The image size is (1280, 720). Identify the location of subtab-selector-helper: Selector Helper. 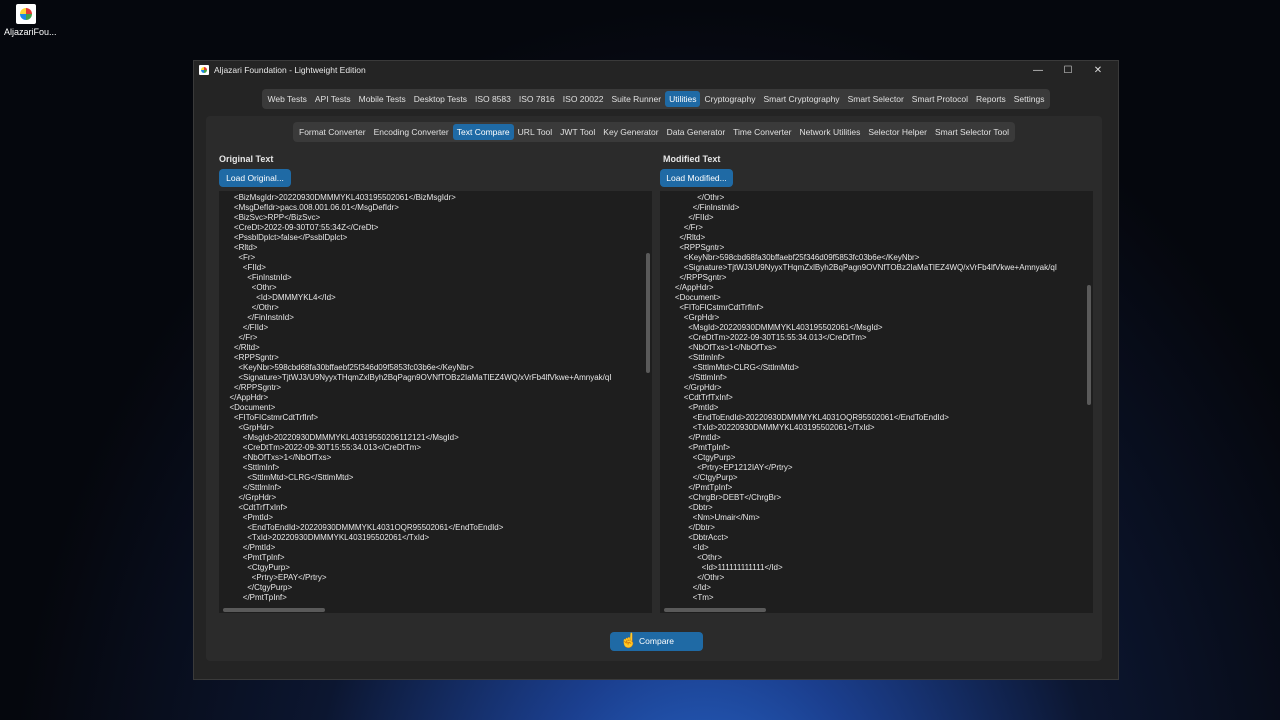
(897, 132).